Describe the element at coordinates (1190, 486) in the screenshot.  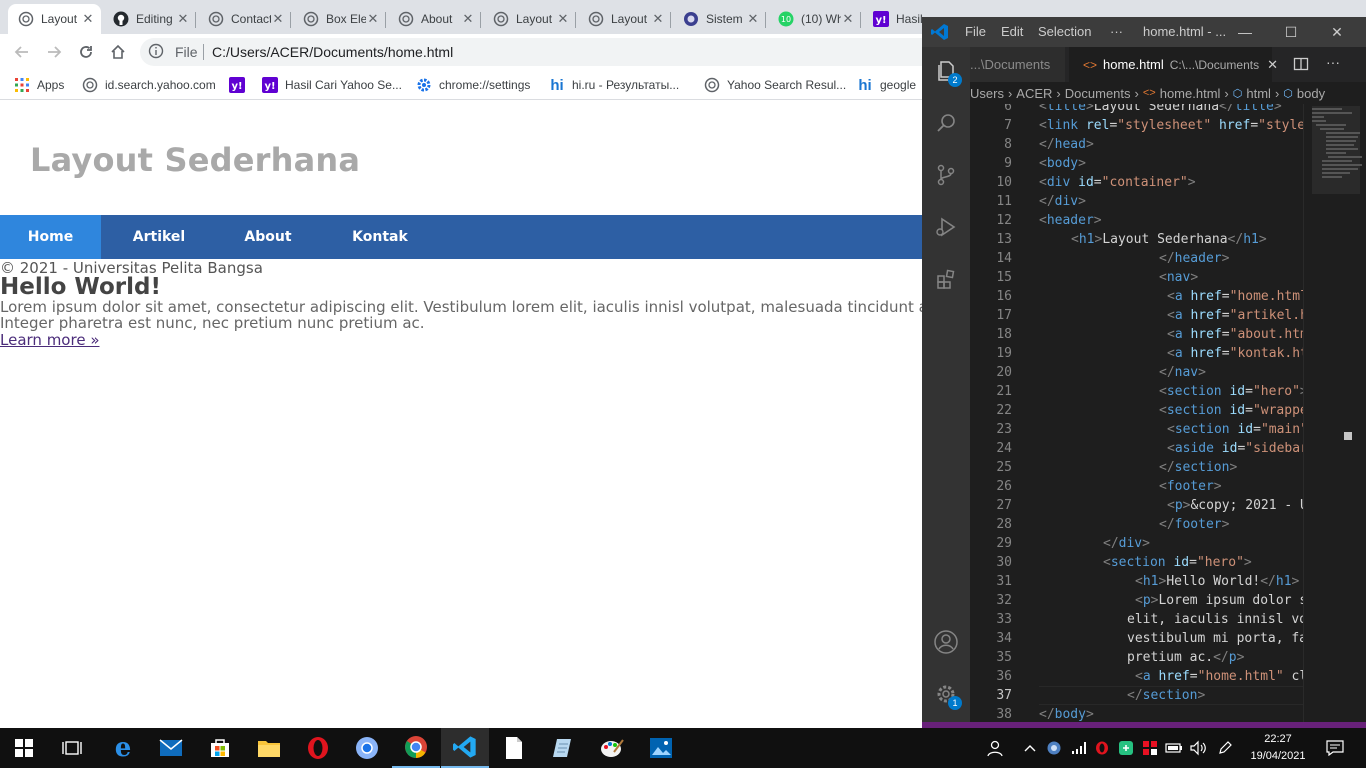
I see `code-line: <footer>` at that location.